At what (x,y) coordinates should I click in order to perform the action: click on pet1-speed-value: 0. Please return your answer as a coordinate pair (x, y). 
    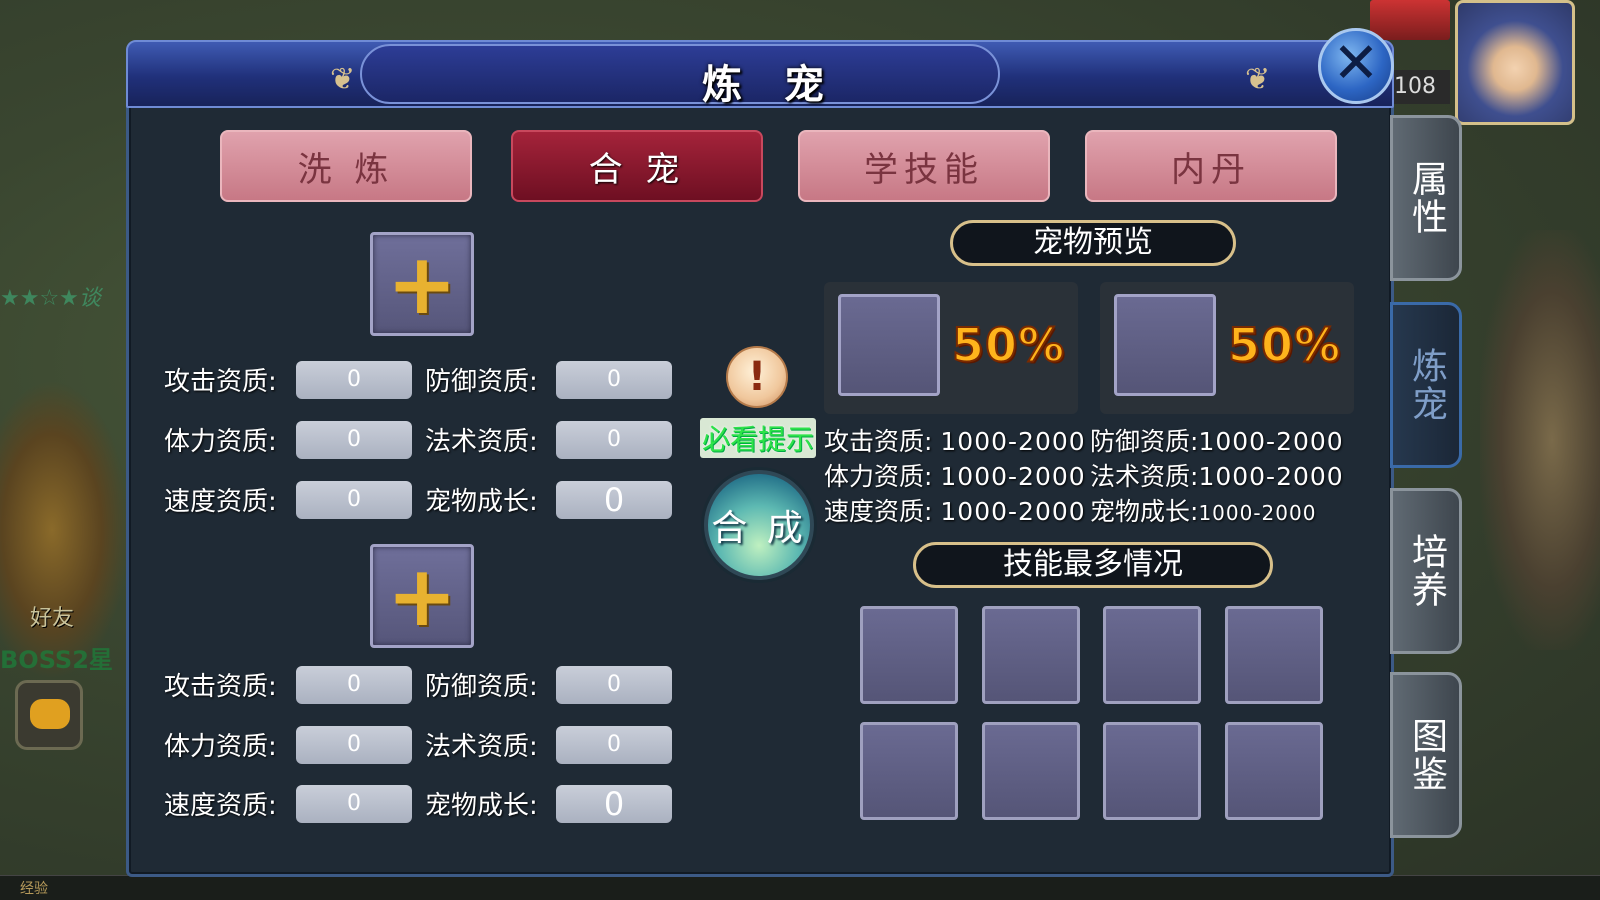
    Looking at the image, I should click on (354, 500).